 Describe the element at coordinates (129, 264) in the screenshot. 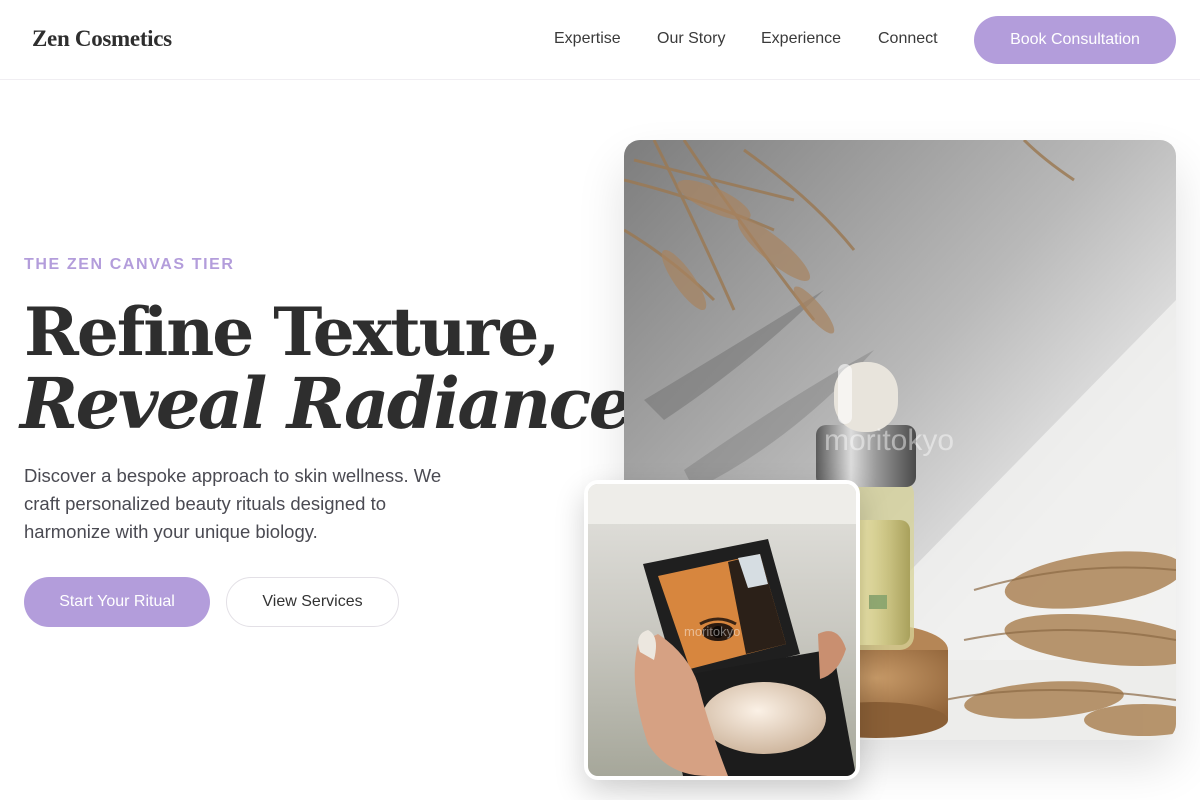

I see `hero-eyebrow: THE ZEN CANVAS TIER` at that location.